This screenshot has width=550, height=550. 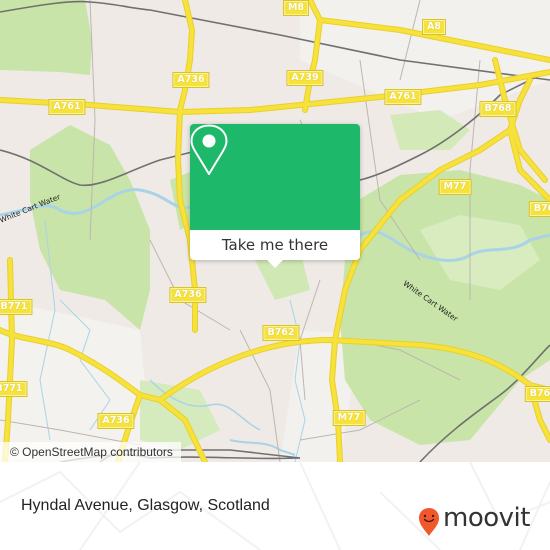 What do you see at coordinates (296, 8) in the screenshot?
I see `road-label-m8: M8` at bounding box center [296, 8].